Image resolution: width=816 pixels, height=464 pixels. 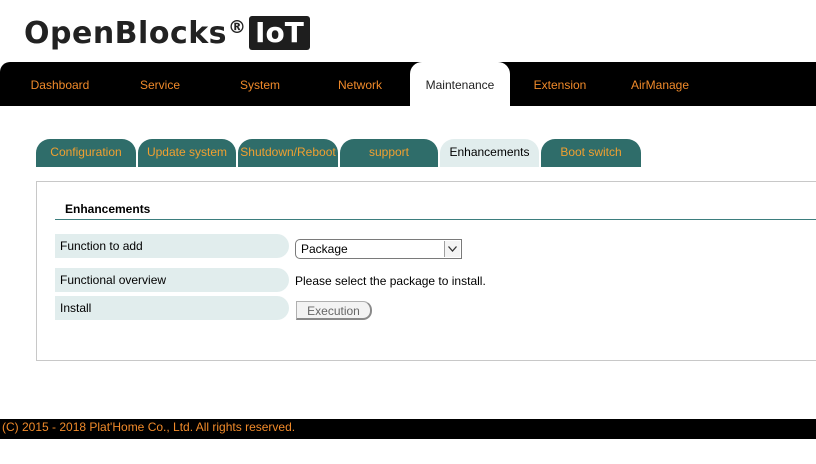 What do you see at coordinates (389, 153) in the screenshot?
I see `tab-support: support` at bounding box center [389, 153].